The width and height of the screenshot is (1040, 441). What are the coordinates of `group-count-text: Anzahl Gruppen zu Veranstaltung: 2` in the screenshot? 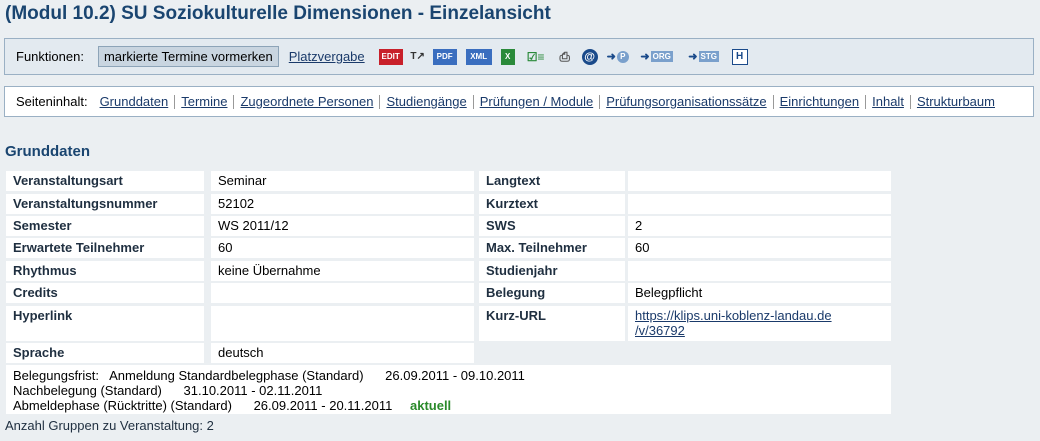 It's located at (109, 425).